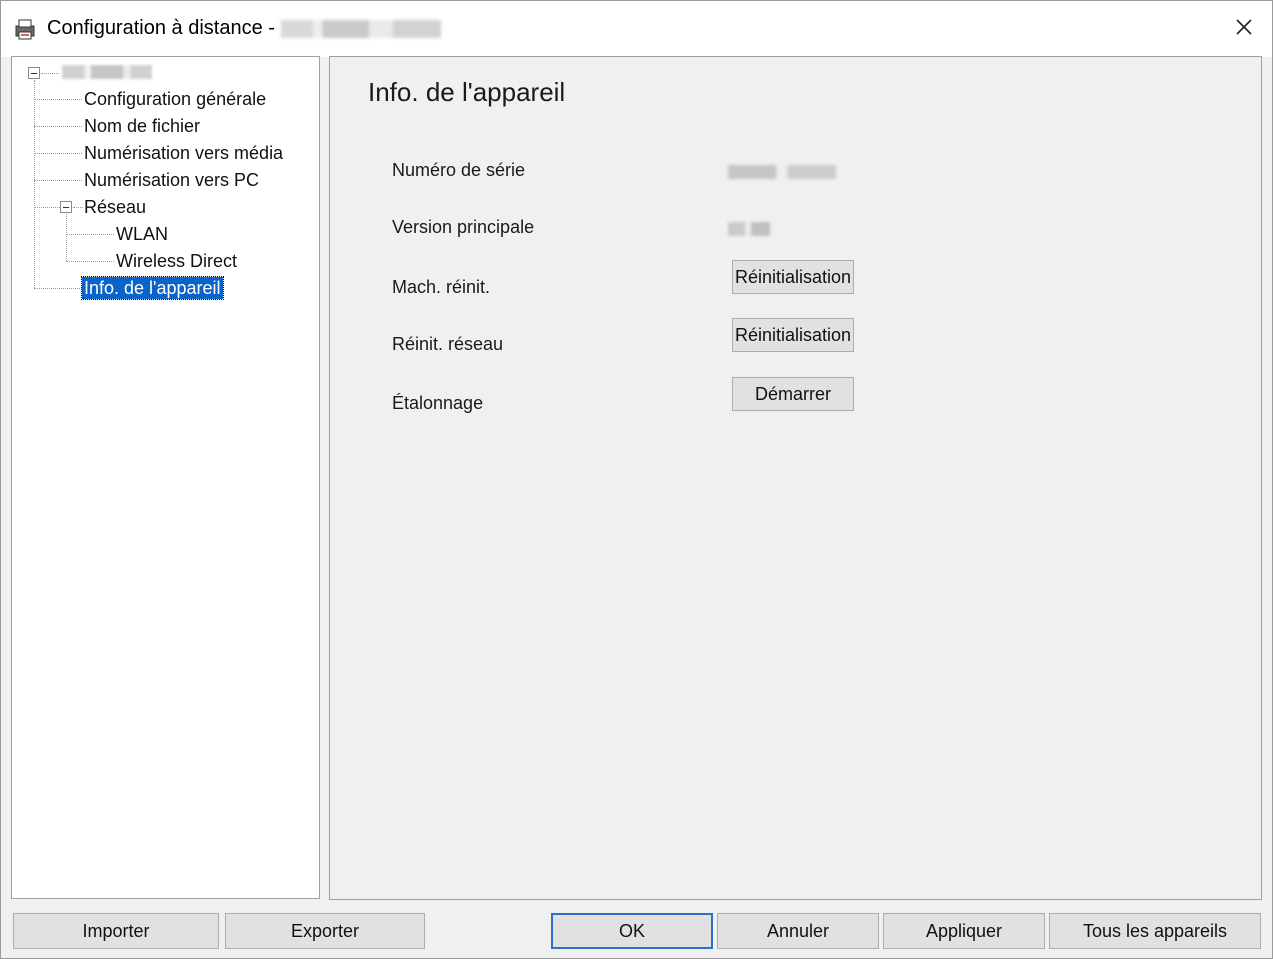 The height and width of the screenshot is (959, 1273). I want to click on calibration-label: Étalonnage, so click(438, 403).